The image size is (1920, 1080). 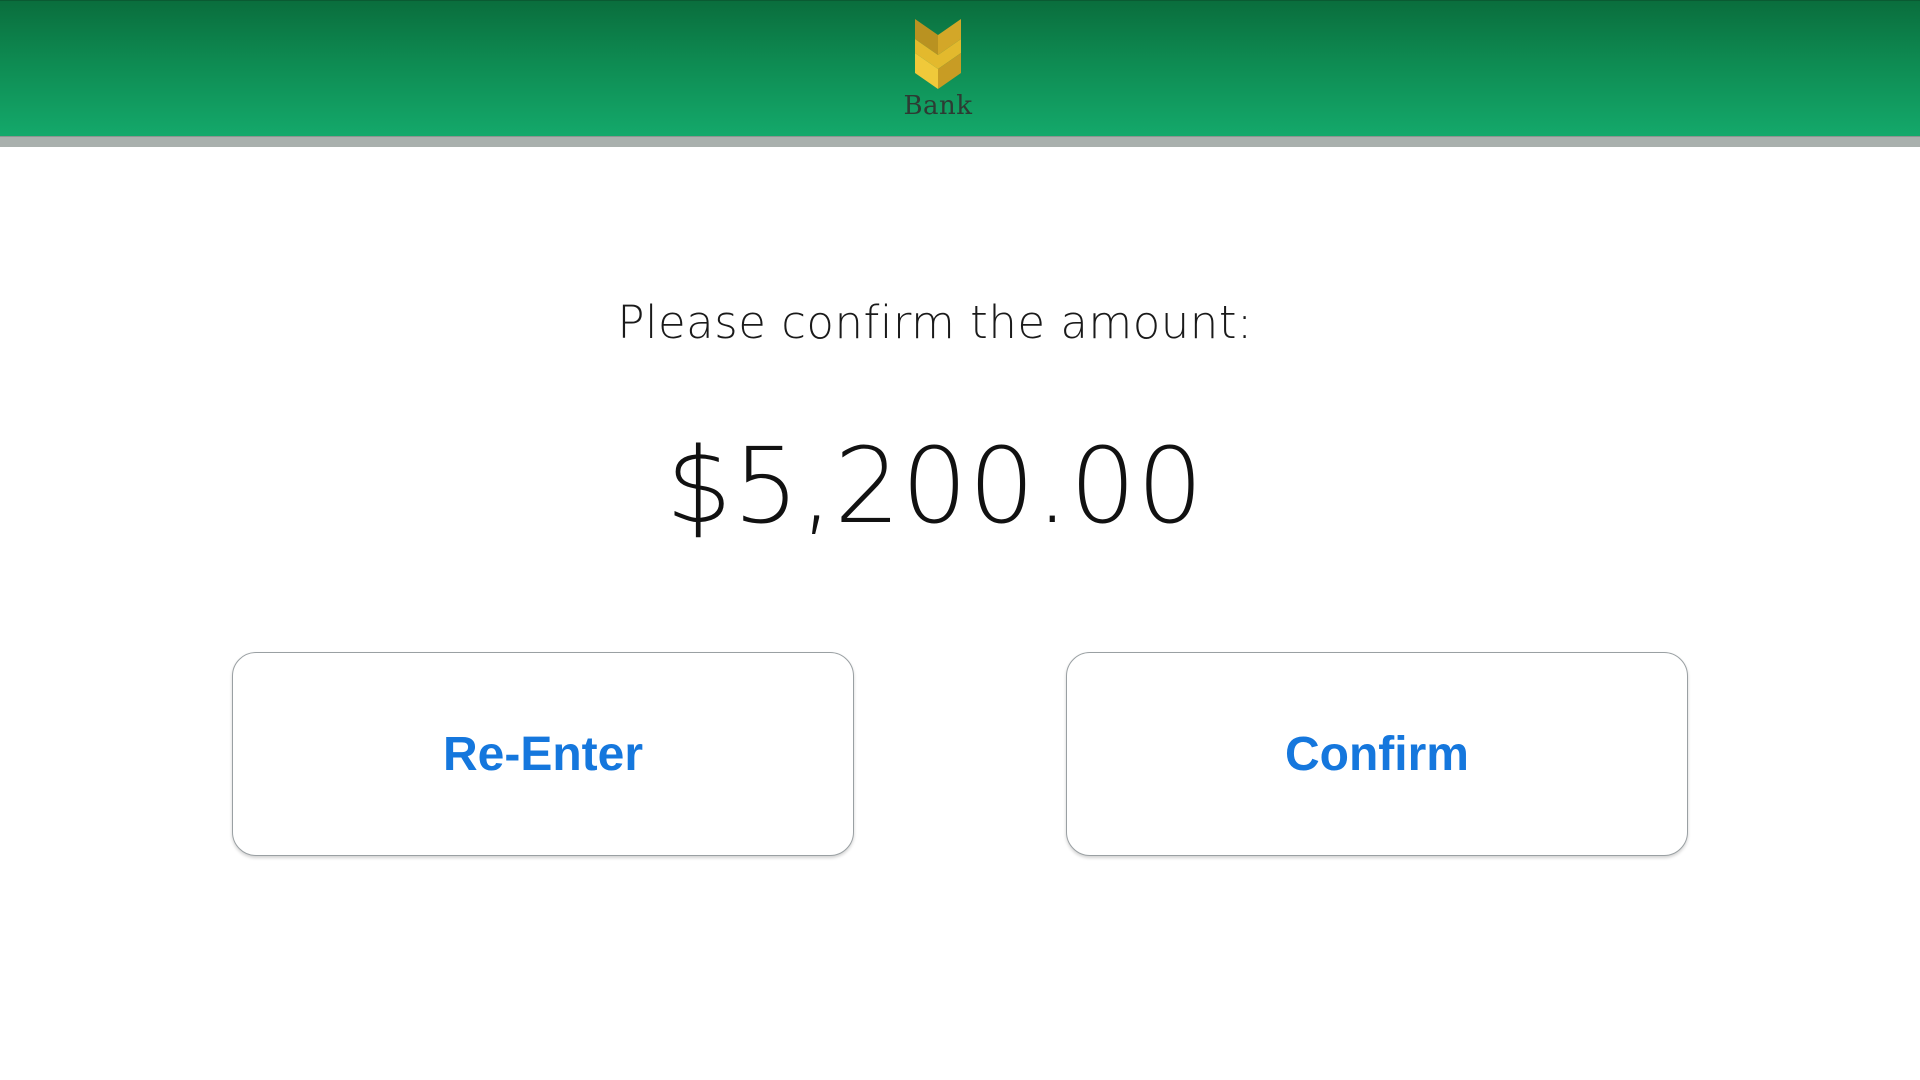 What do you see at coordinates (938, 106) in the screenshot?
I see `bank-logo-text: Bank` at bounding box center [938, 106].